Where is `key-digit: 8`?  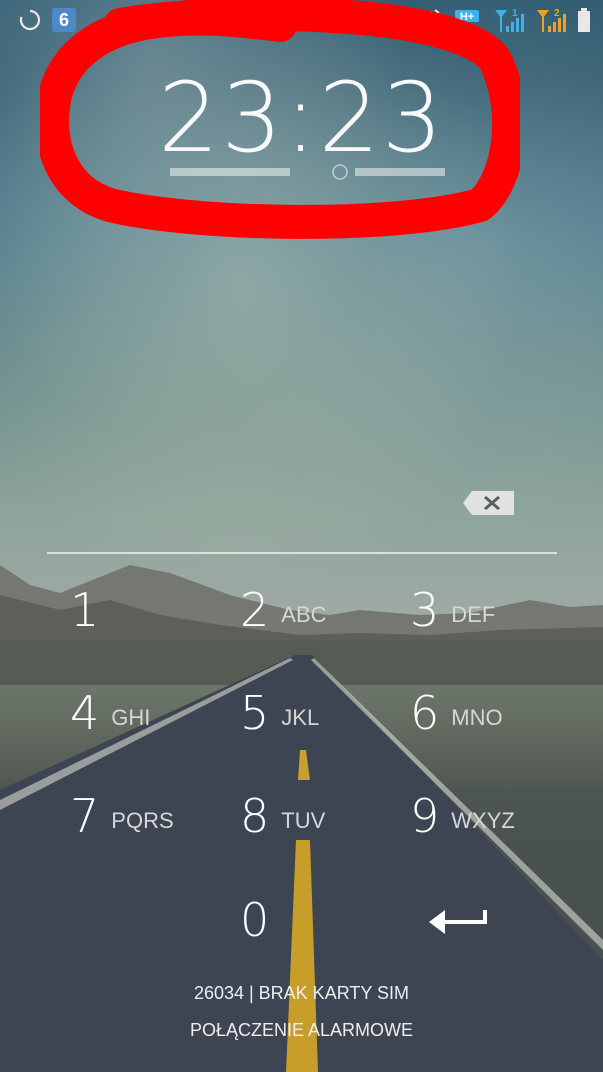 key-digit: 8 is located at coordinates (255, 816).